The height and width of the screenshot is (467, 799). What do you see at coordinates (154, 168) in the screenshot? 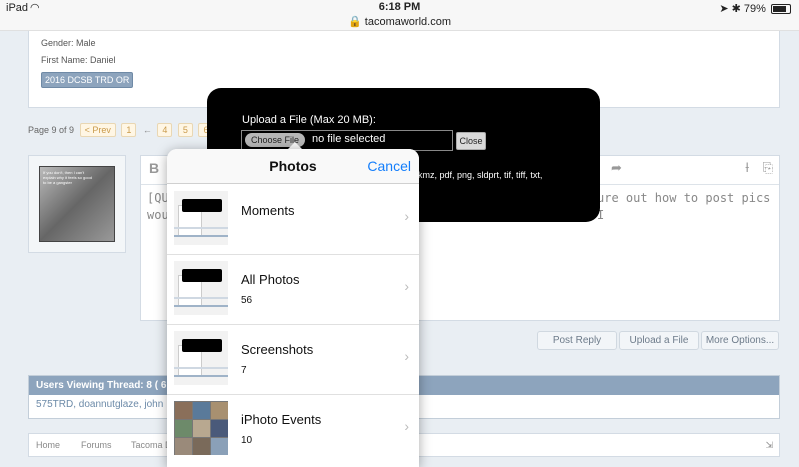
I see `bold-button: B` at bounding box center [154, 168].